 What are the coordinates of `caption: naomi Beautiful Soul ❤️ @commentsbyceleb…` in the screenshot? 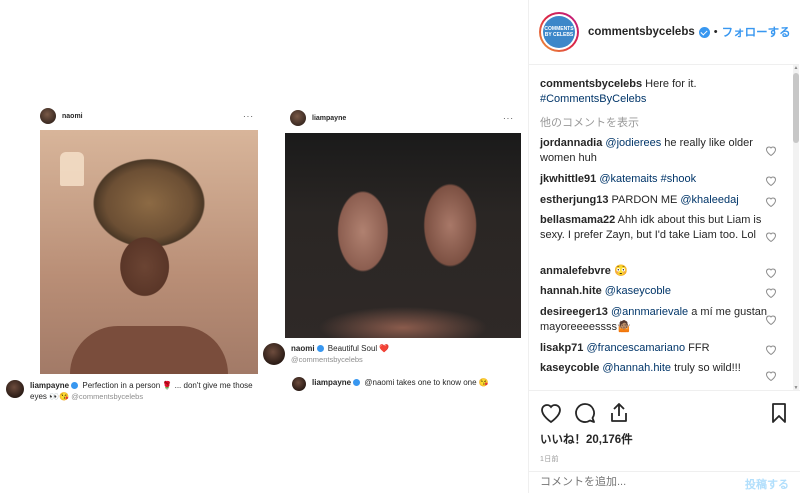 It's located at (340, 354).